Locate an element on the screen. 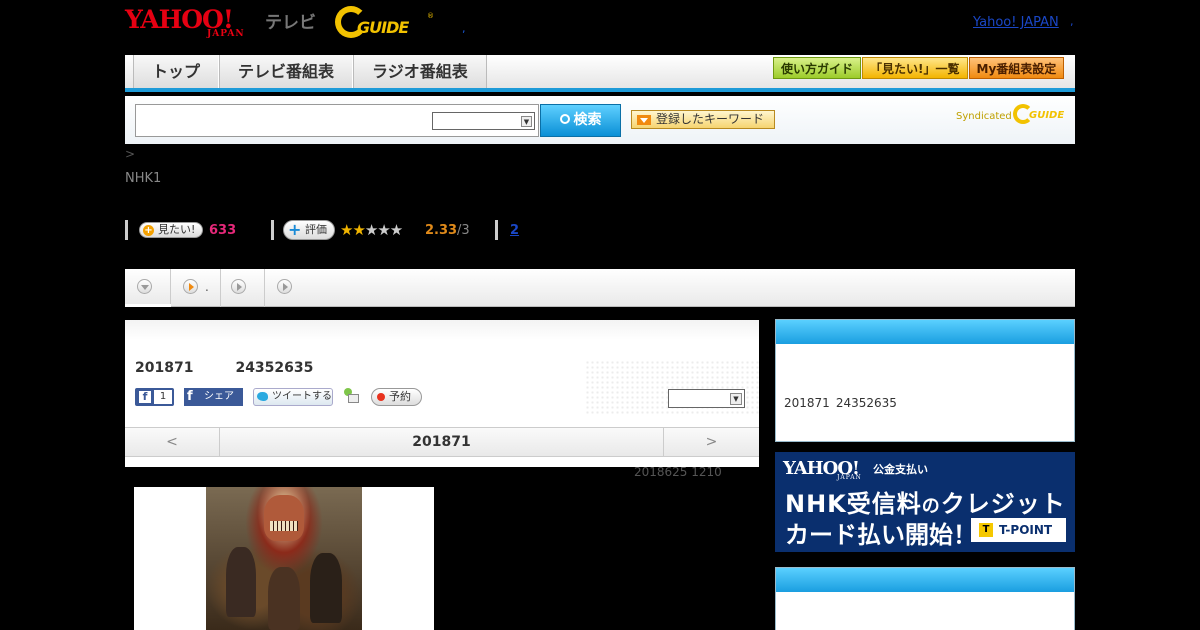 The image size is (1200, 630). reserve-button: 予約 is located at coordinates (396, 397).